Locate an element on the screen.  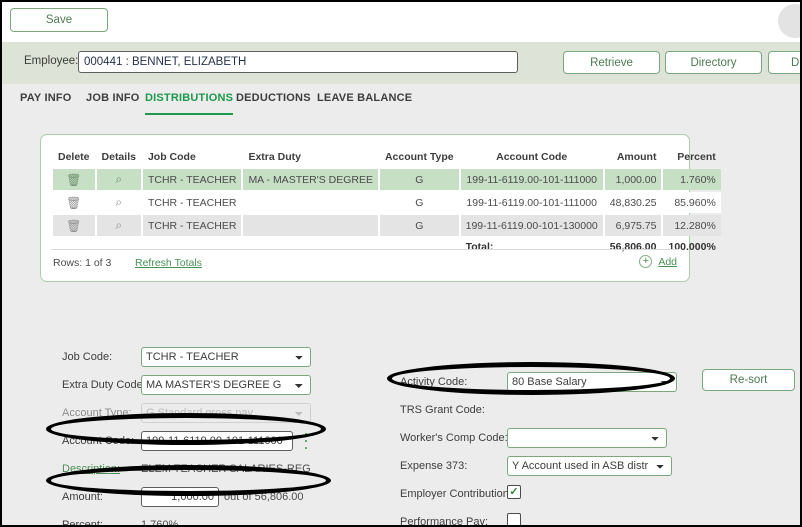
field-account-type: Account Type: G Standard gross pay is located at coordinates (227, 416).